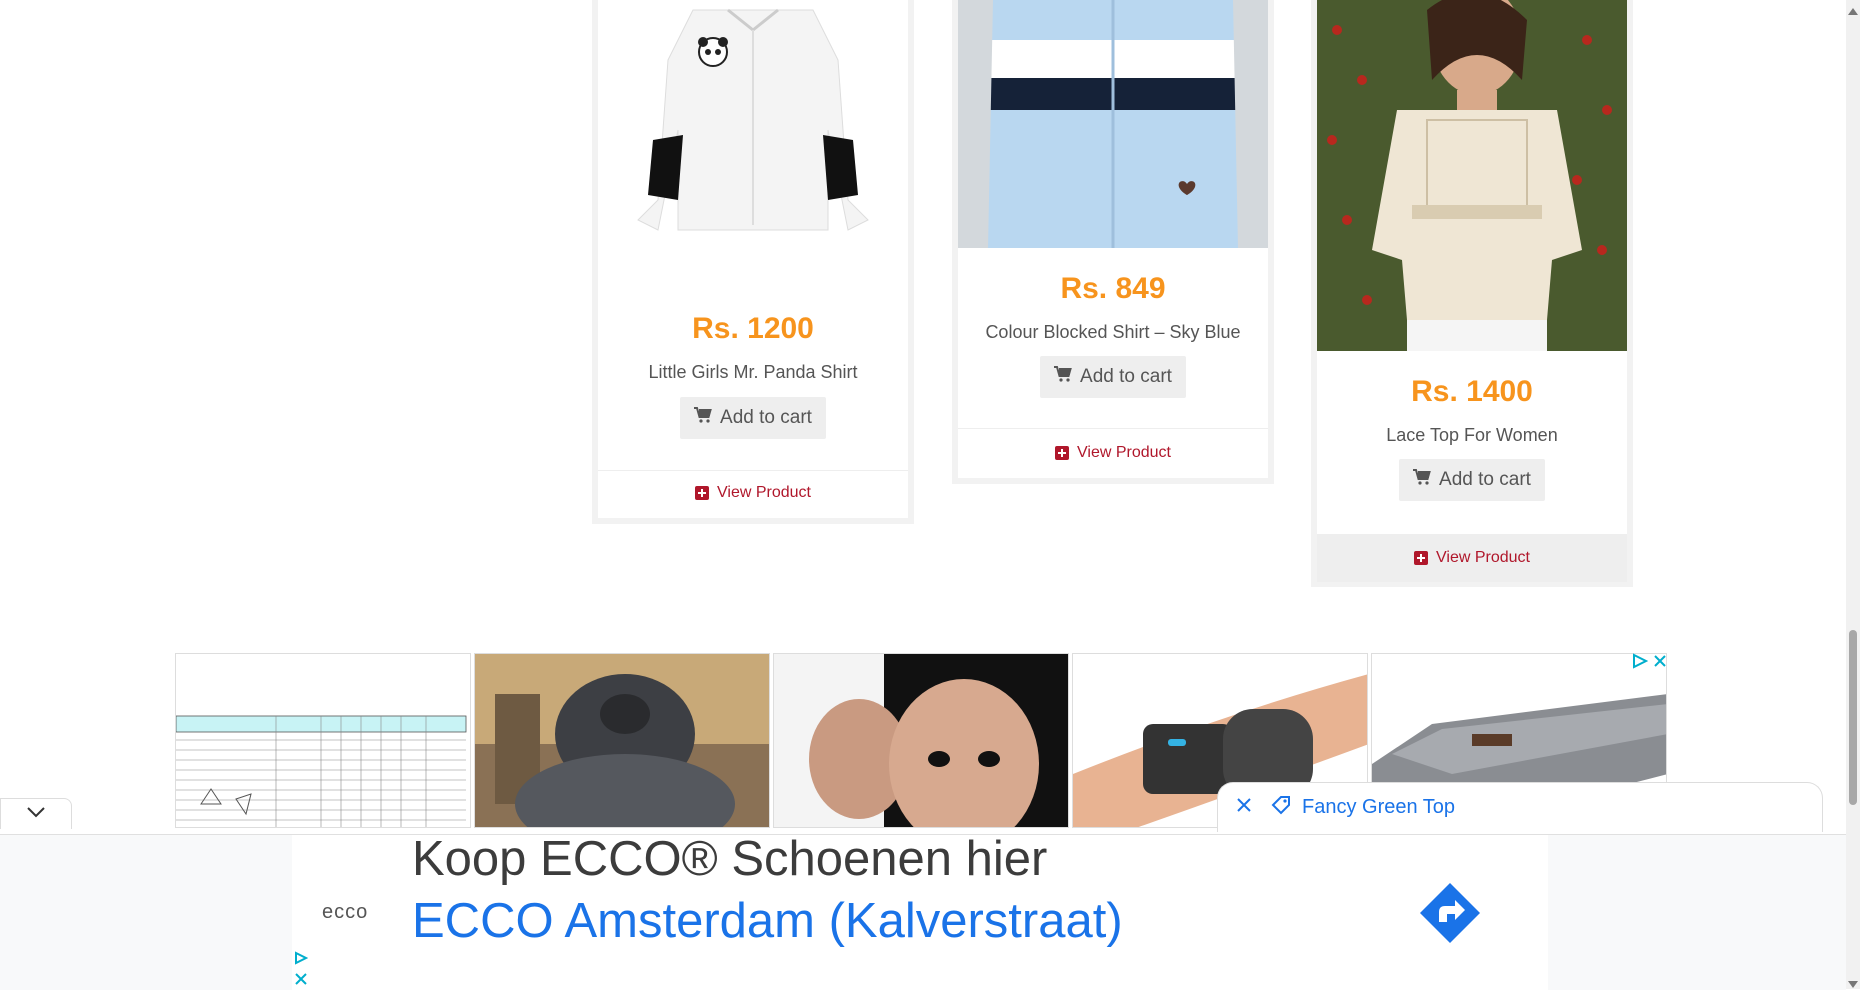 The width and height of the screenshot is (1860, 994). I want to click on product-name: Lace Top For Women, so click(1472, 435).